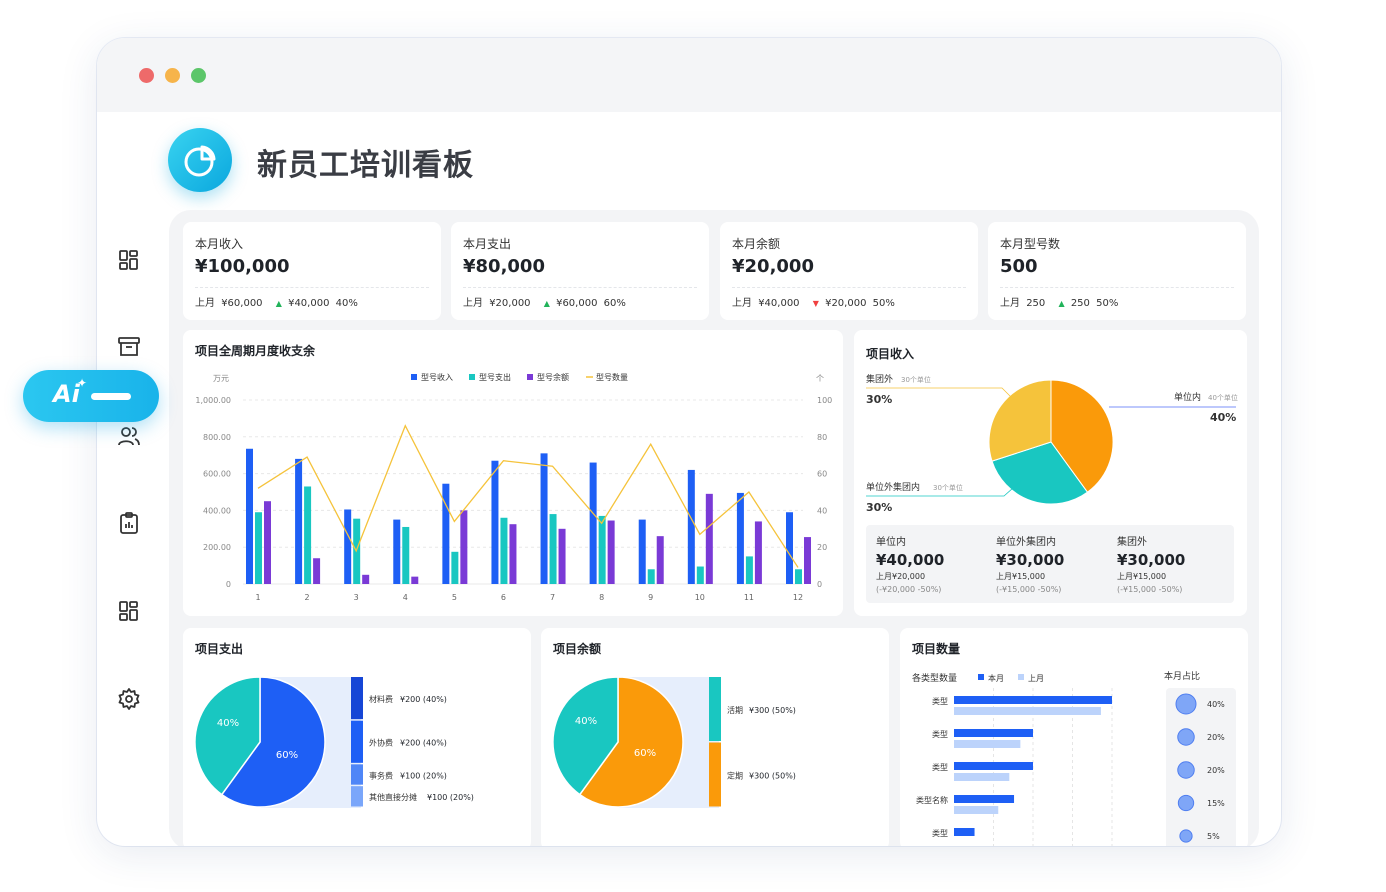  What do you see at coordinates (423, 743) in the screenshot?
I see `breakdown-value: ¥200 (40%)` at bounding box center [423, 743].